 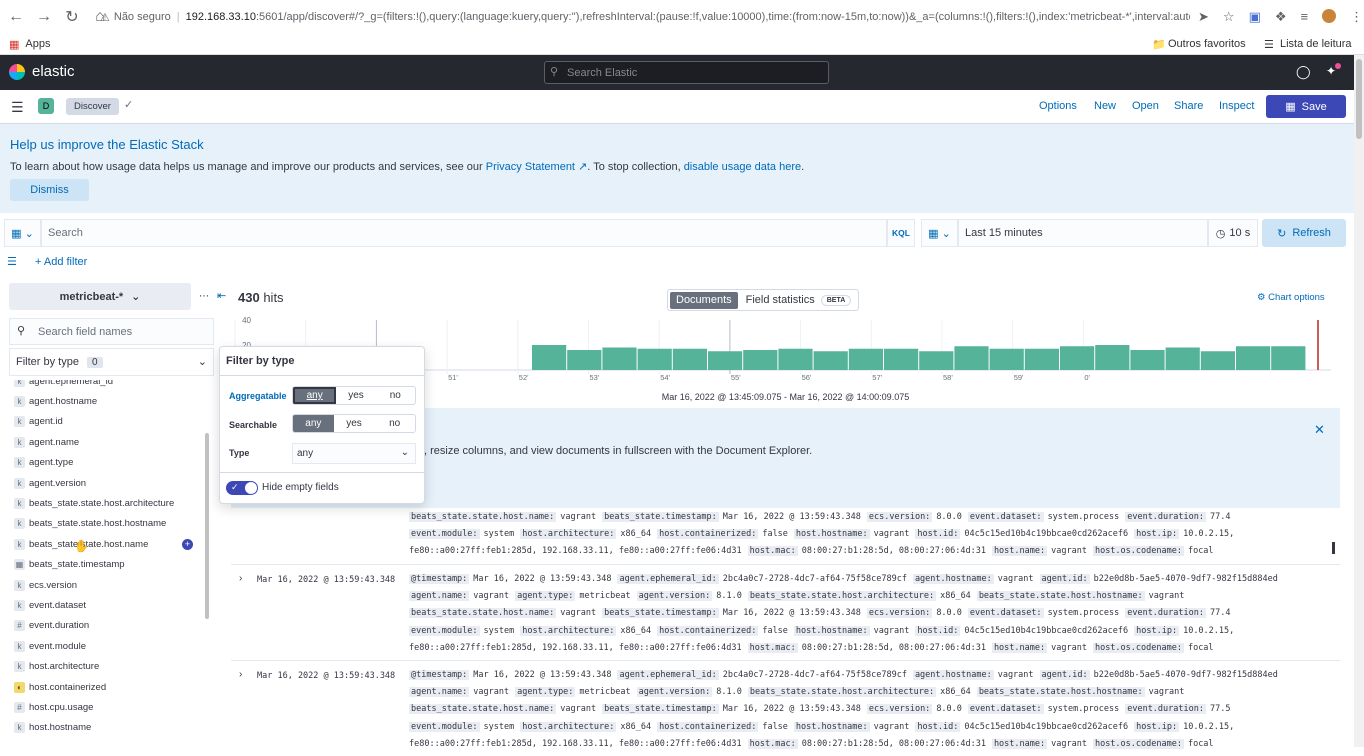 I want to click on elastic-logo-icon, so click(x=17, y=72).